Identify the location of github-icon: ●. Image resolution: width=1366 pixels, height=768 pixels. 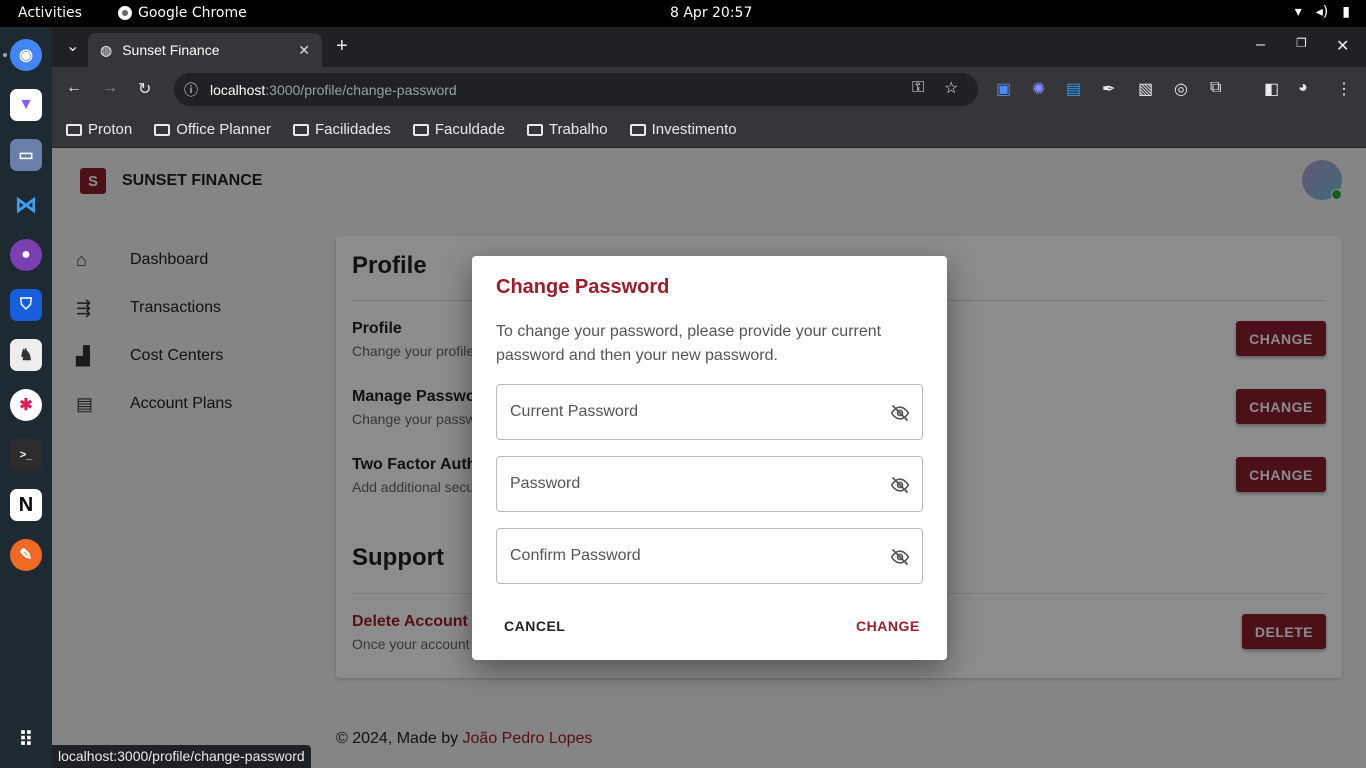
(26, 255).